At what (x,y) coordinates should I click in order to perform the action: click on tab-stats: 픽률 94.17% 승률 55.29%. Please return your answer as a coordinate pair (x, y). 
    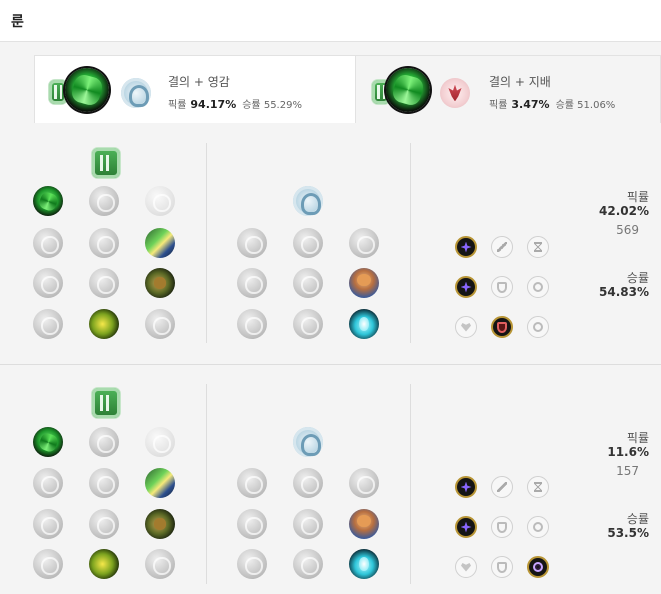
    Looking at the image, I should click on (235, 103).